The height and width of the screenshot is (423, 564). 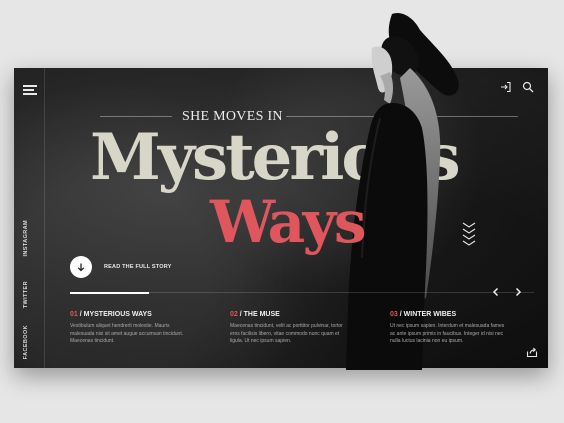 I want to click on story-number: 02, so click(x=234, y=314).